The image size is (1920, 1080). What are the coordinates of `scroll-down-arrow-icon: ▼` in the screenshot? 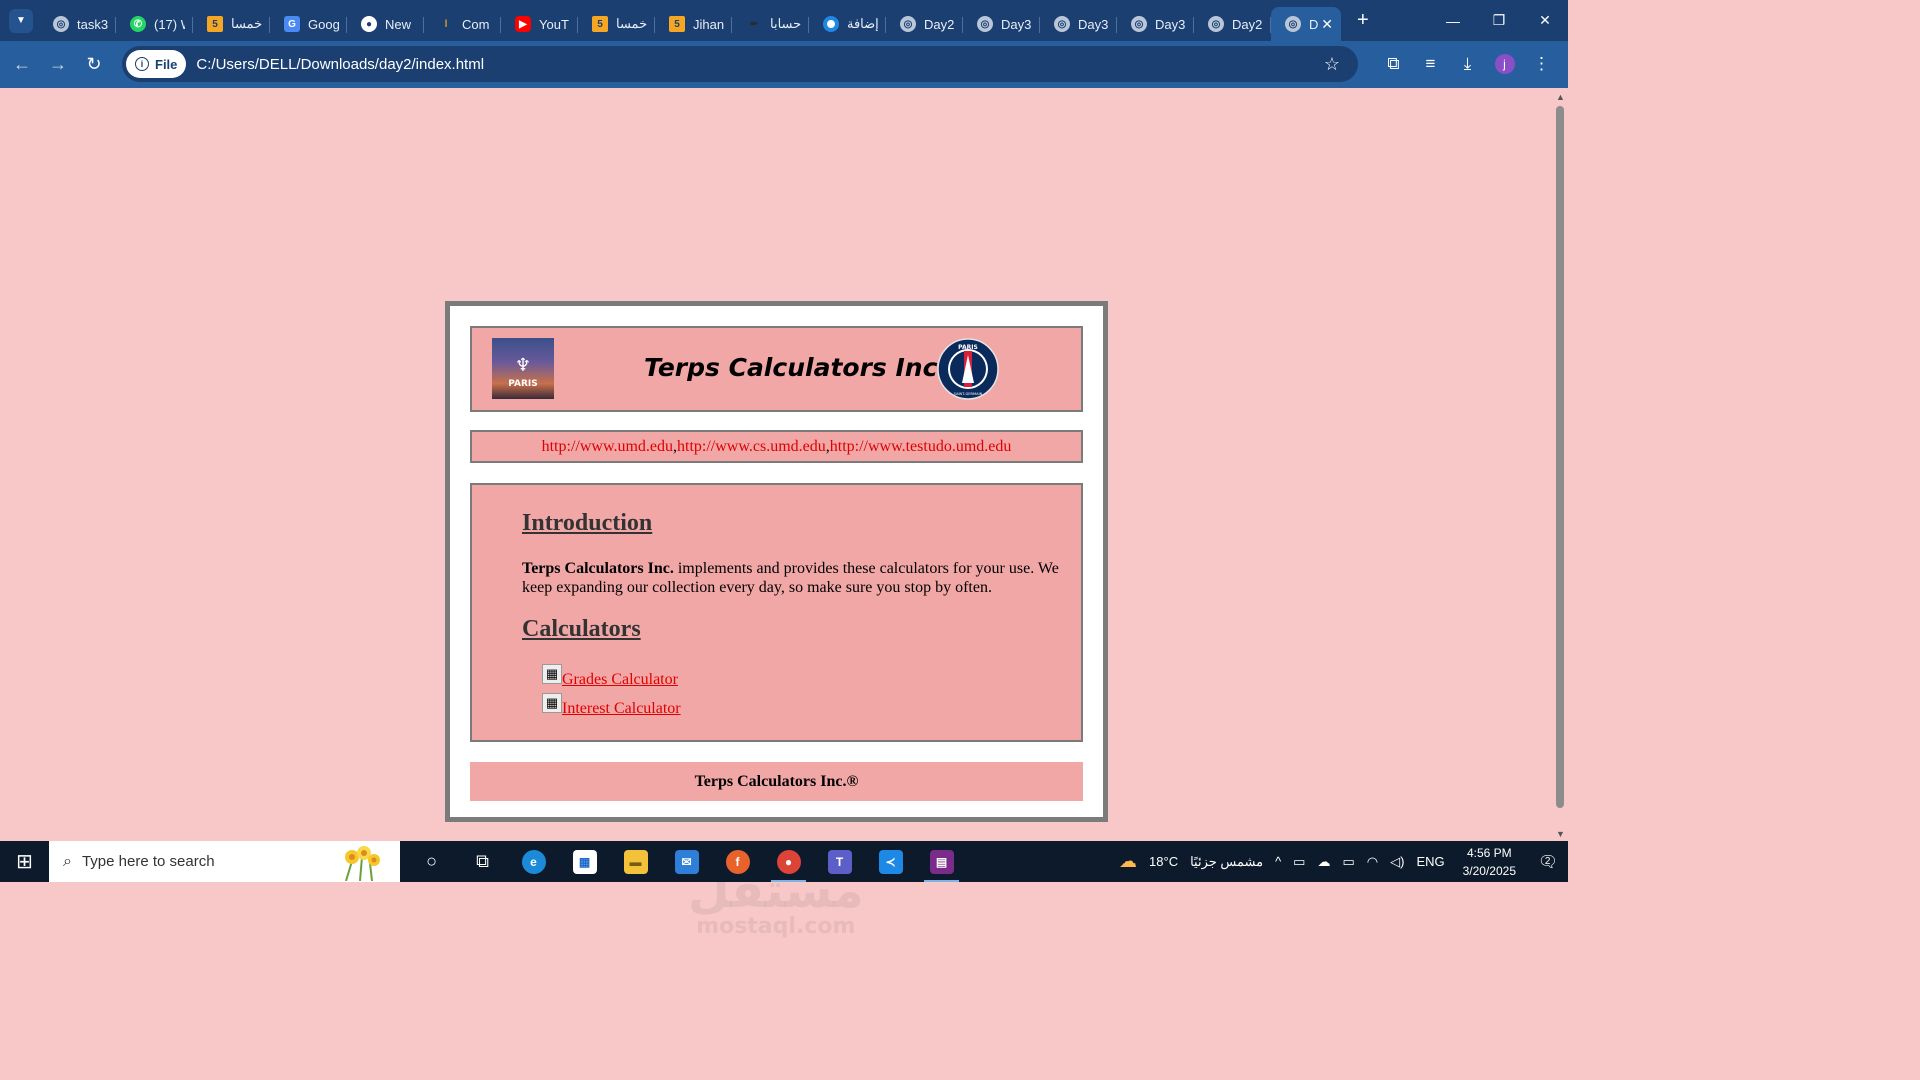 It's located at (1560, 834).